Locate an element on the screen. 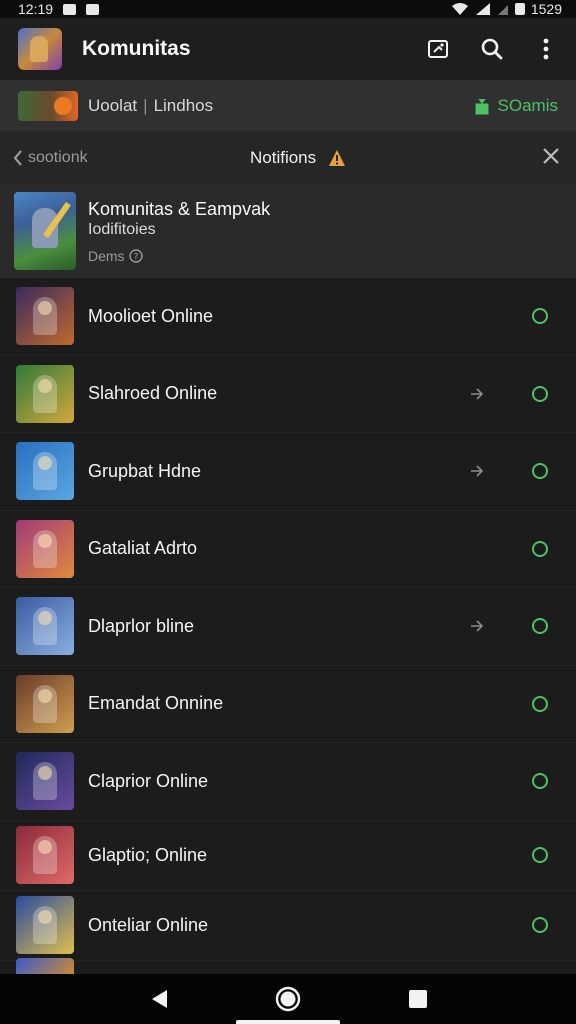 This screenshot has height=1024, width=576. banner-badge: SOamis is located at coordinates (516, 106).